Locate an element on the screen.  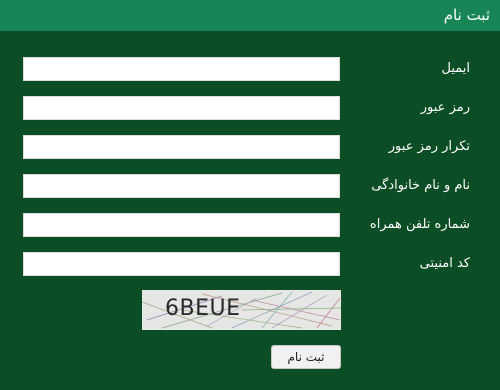
password-label: رمز عبور is located at coordinates (445, 107).